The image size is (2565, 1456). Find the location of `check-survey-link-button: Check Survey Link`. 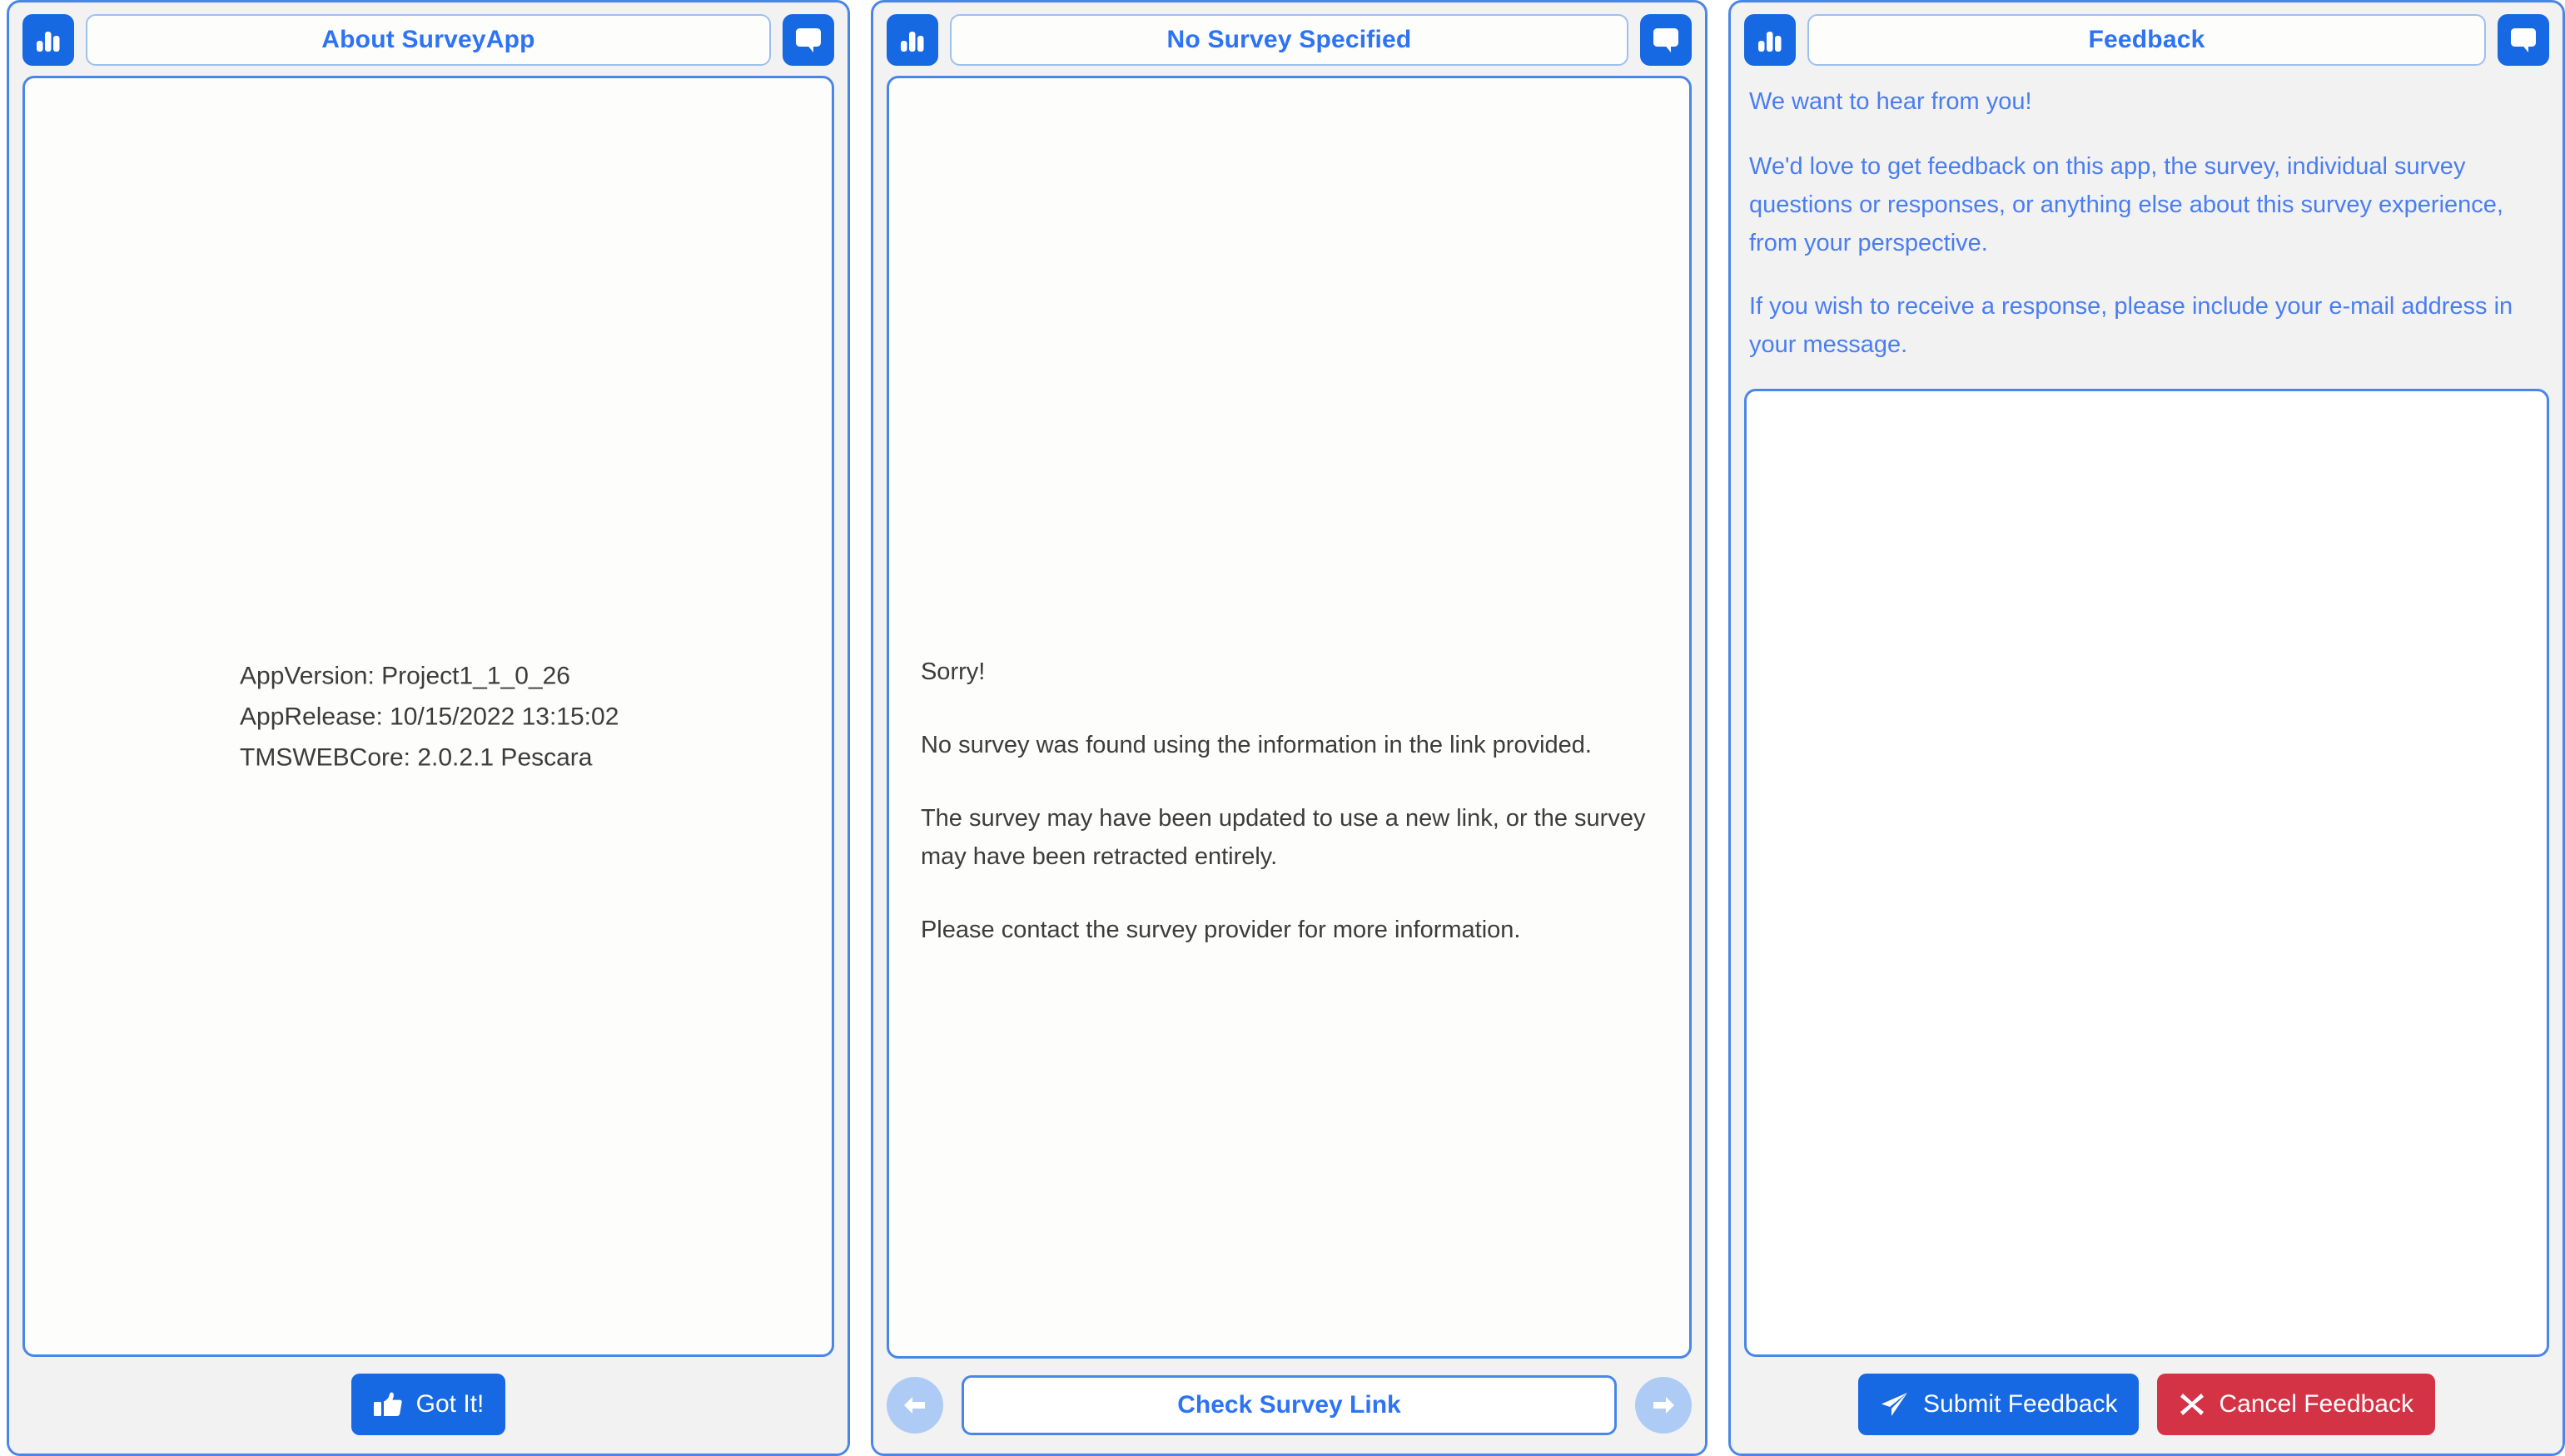

check-survey-link-button: Check Survey Link is located at coordinates (1289, 1405).